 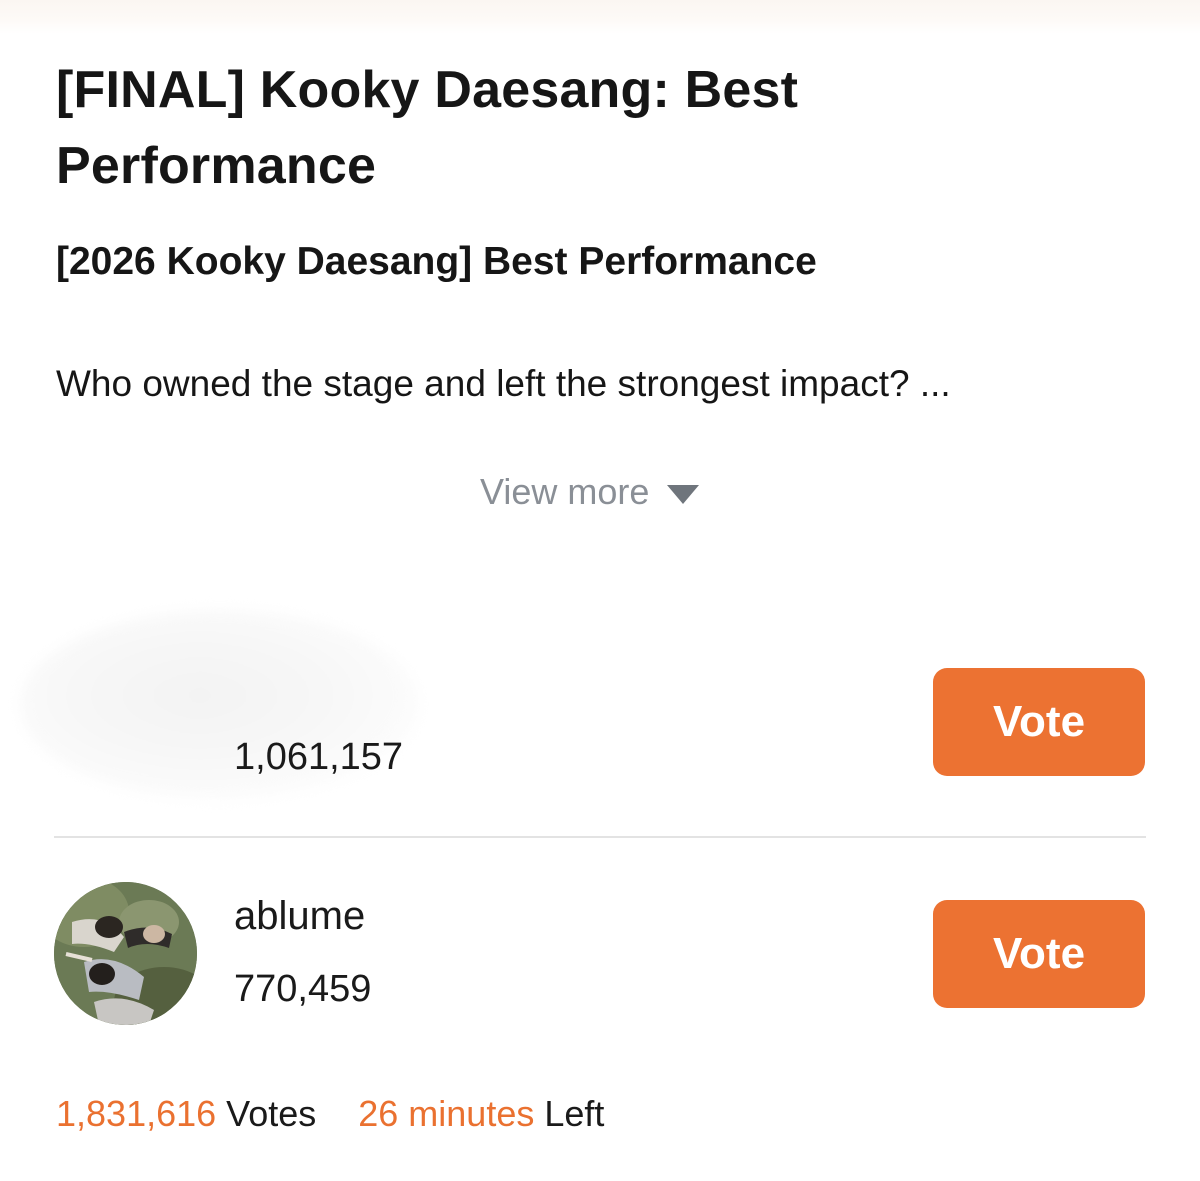 What do you see at coordinates (319, 757) in the screenshot?
I see `candidate-1-vote-count: 1,061,157` at bounding box center [319, 757].